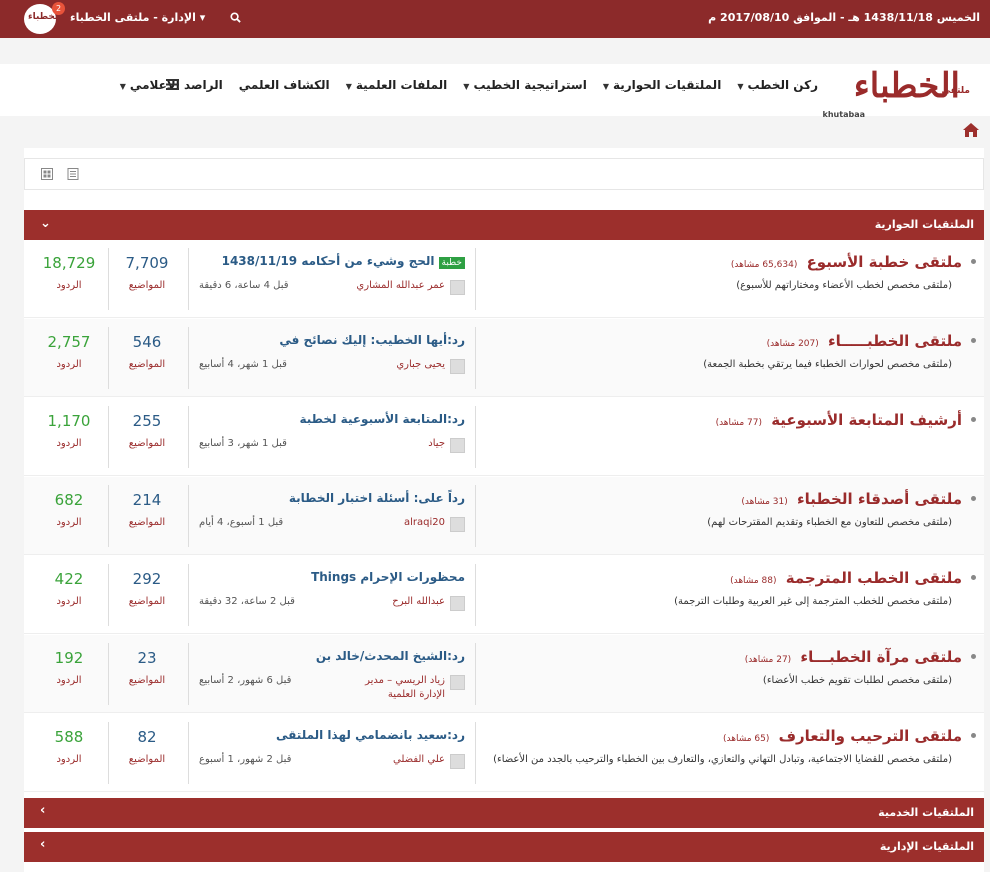 The image size is (990, 872). What do you see at coordinates (764, 502) in the screenshot?
I see `forum-views: (31 مشاهد)` at bounding box center [764, 502].